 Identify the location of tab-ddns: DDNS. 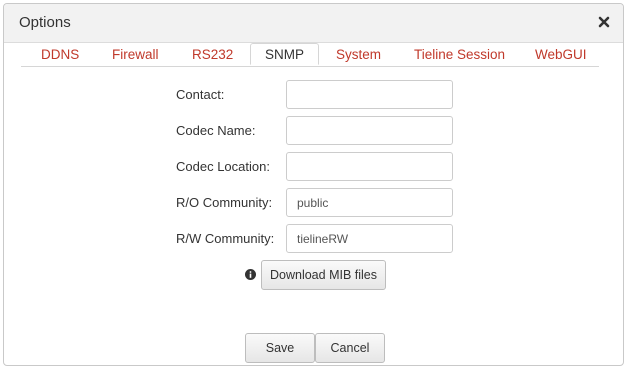
(60, 55).